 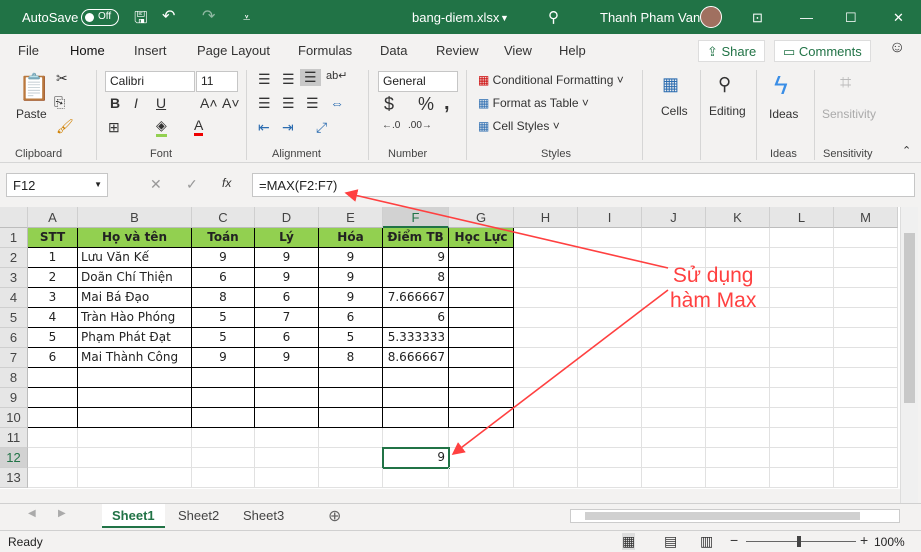 I want to click on avatar, so click(x=711, y=17).